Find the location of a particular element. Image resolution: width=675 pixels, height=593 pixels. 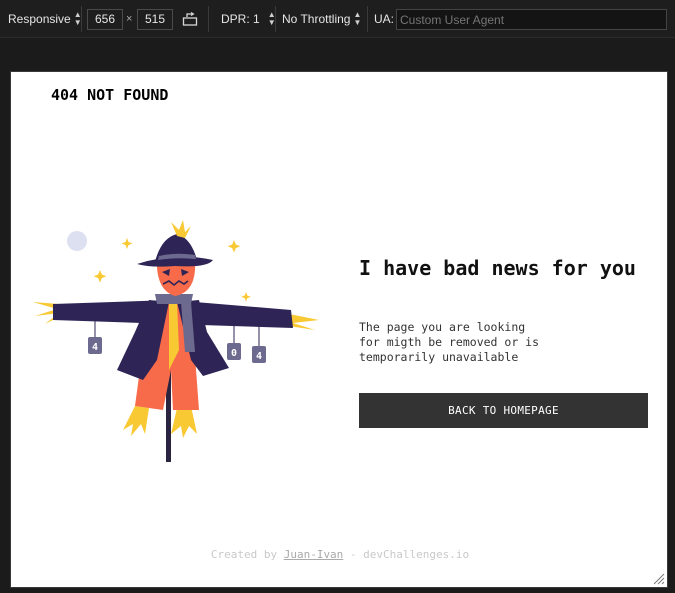

throttling-label: No Throttling is located at coordinates (316, 19).